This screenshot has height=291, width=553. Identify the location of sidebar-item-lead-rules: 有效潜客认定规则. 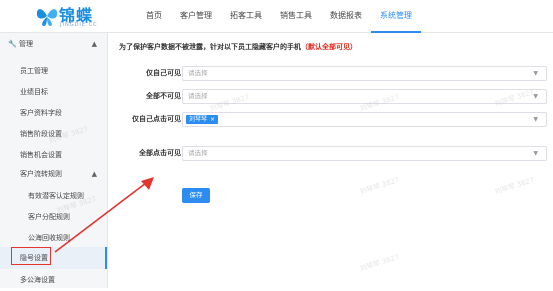
(53, 196).